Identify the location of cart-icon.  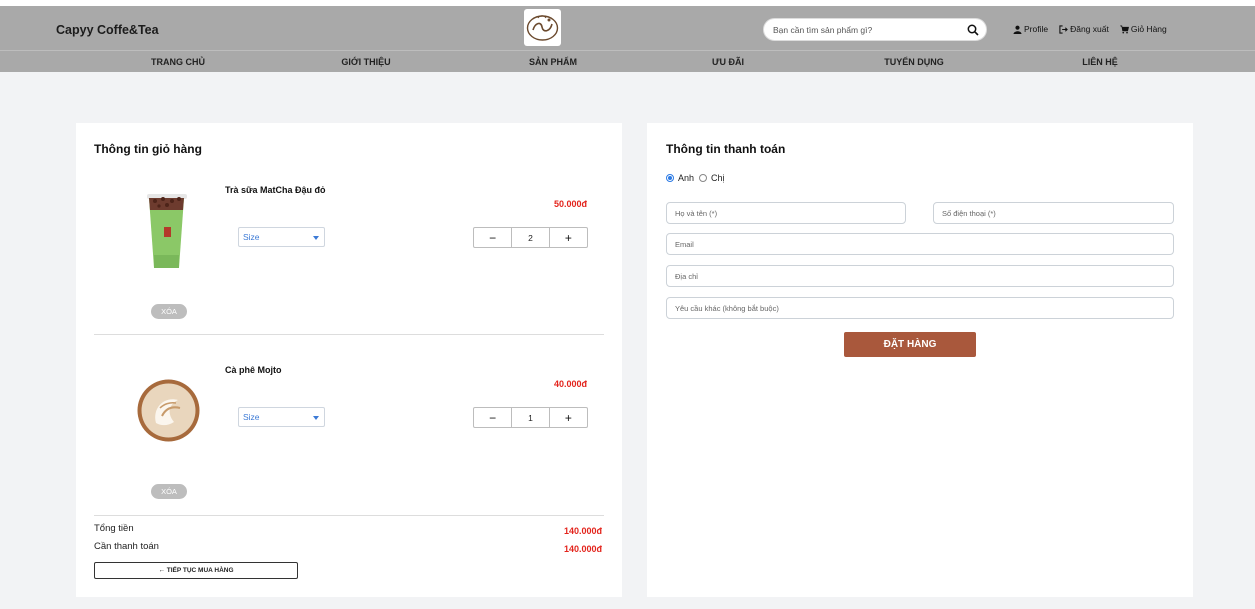
(1124, 29).